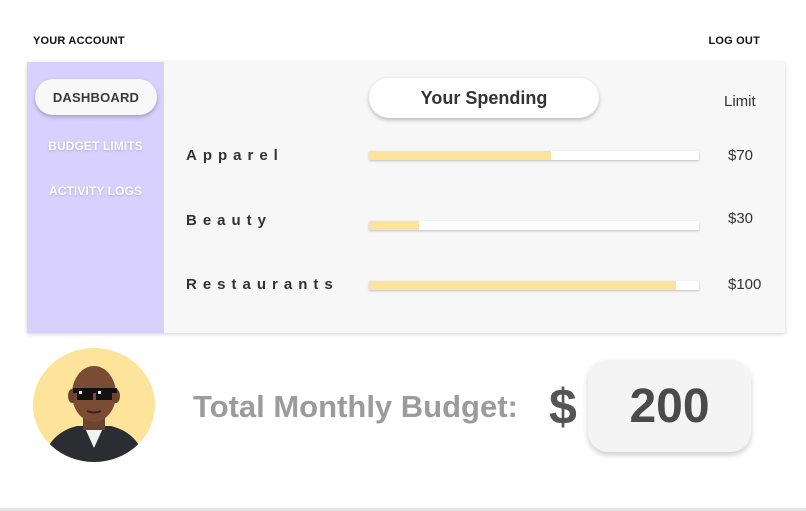 Image resolution: width=806 pixels, height=511 pixels. Describe the element at coordinates (669, 406) in the screenshot. I see `total-budget-value: 200` at that location.